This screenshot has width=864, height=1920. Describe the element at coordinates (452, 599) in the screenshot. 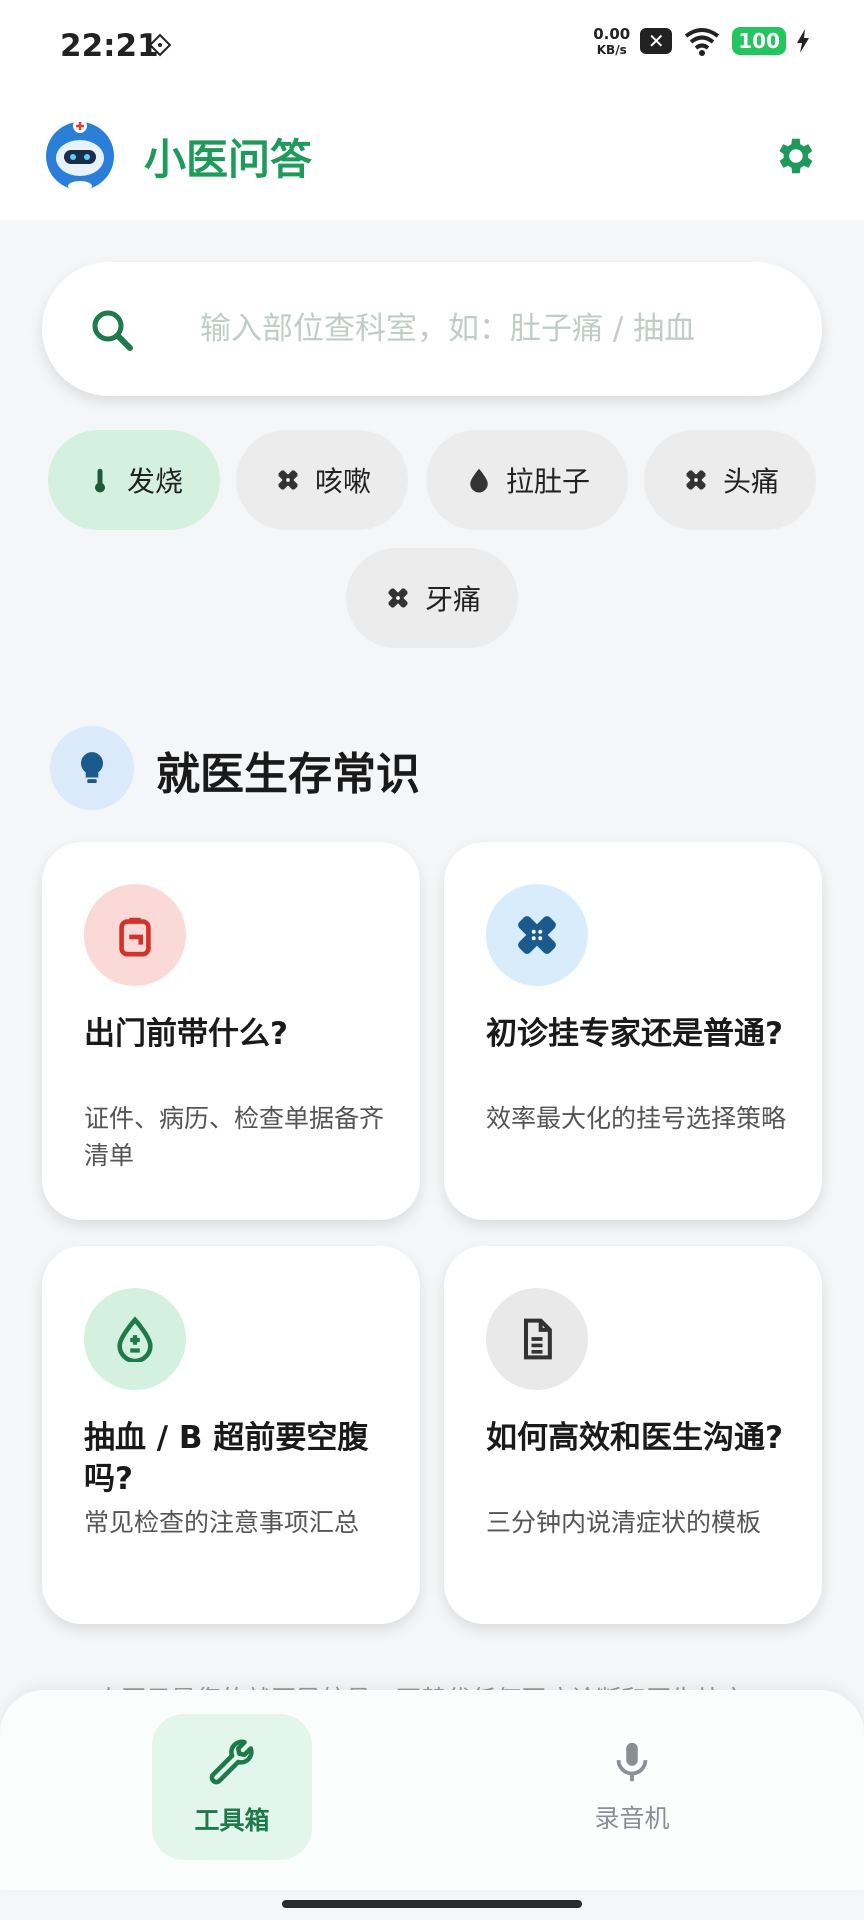

I see `chip-label: 牙痛` at that location.